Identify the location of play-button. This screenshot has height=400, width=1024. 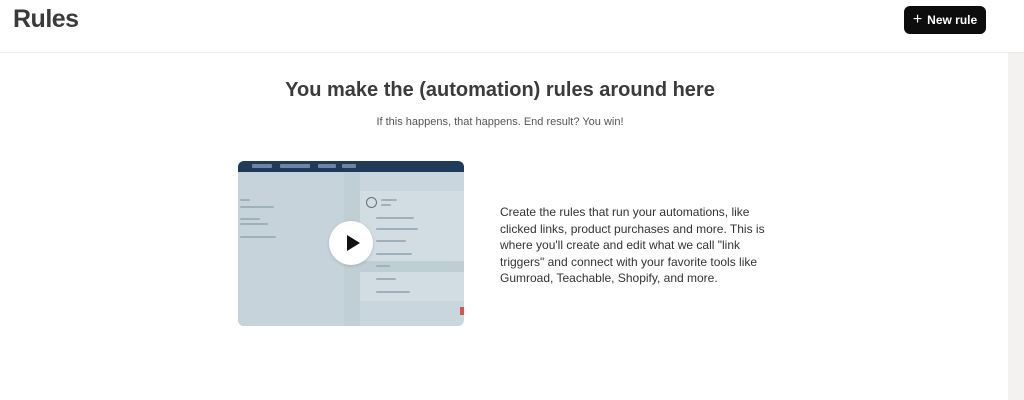
(351, 243).